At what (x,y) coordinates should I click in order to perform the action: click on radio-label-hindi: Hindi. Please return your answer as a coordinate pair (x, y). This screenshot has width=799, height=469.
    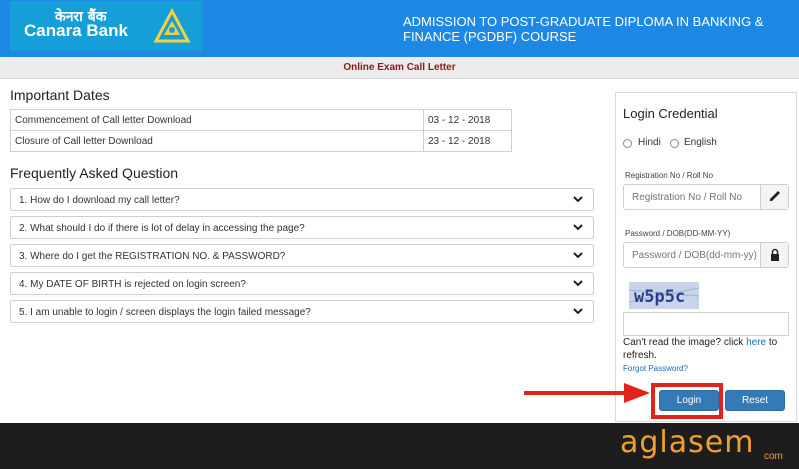
    Looking at the image, I should click on (649, 142).